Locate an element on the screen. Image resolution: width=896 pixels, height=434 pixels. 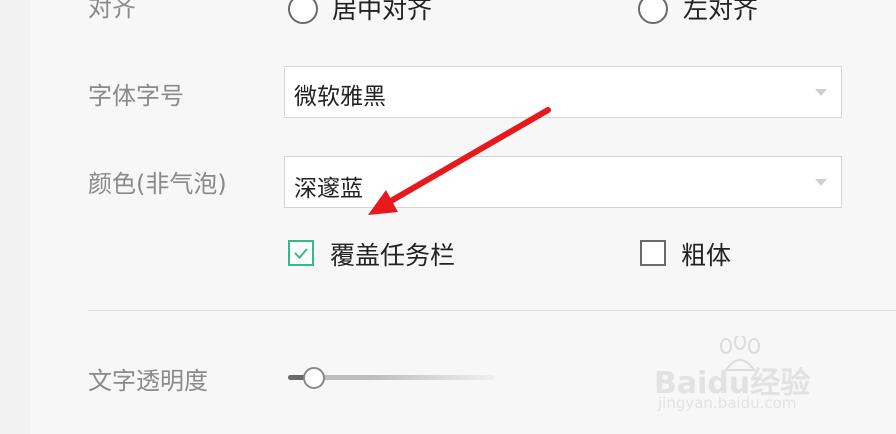
annotation-arrow-icon is located at coordinates (459, 161).